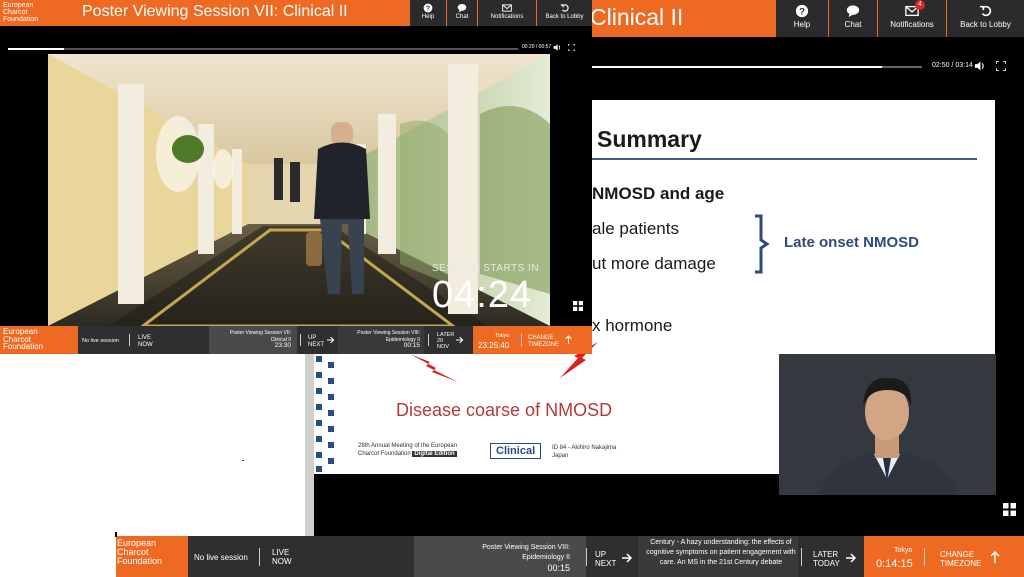  What do you see at coordinates (39, 340) in the screenshot?
I see `fg-logo-bottom: European Charcot Foundation` at bounding box center [39, 340].